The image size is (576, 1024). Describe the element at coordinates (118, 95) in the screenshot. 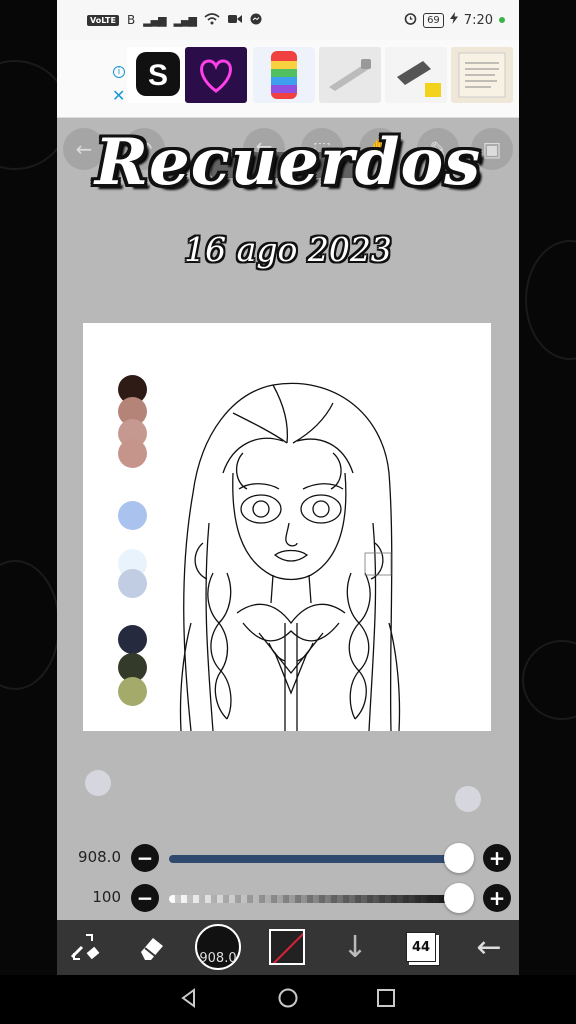

I see `close-icon: ✕` at that location.